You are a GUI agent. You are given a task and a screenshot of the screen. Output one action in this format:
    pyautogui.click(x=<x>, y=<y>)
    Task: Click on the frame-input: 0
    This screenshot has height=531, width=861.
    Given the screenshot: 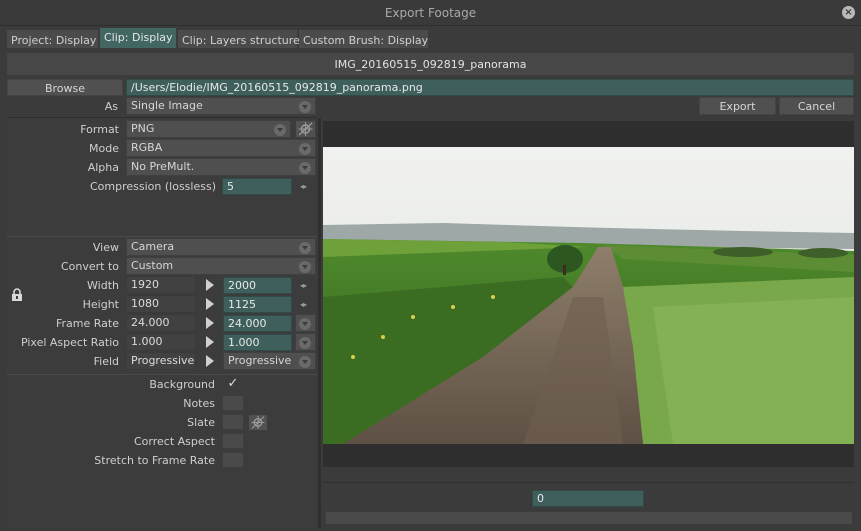 What is the action you would take?
    pyautogui.click(x=588, y=498)
    